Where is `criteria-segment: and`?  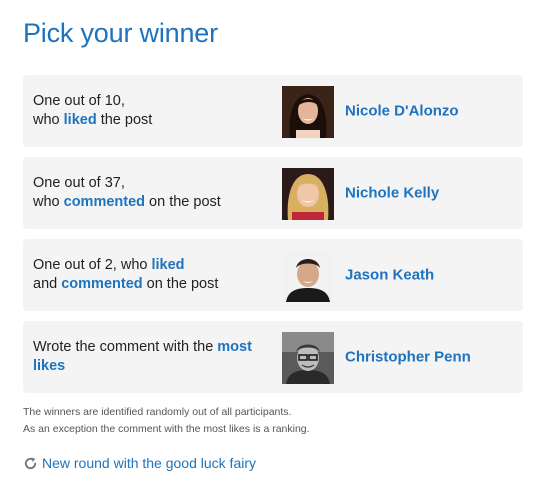
criteria-segment: and is located at coordinates (47, 284).